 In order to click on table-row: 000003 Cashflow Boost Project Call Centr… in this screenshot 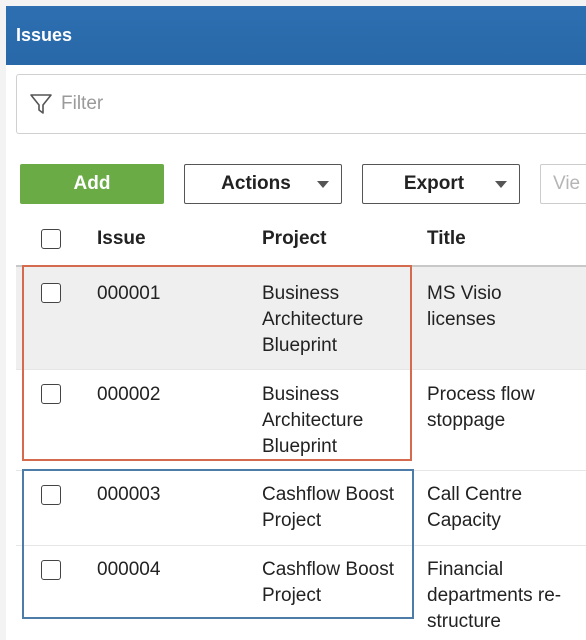, I will do `click(301, 508)`.